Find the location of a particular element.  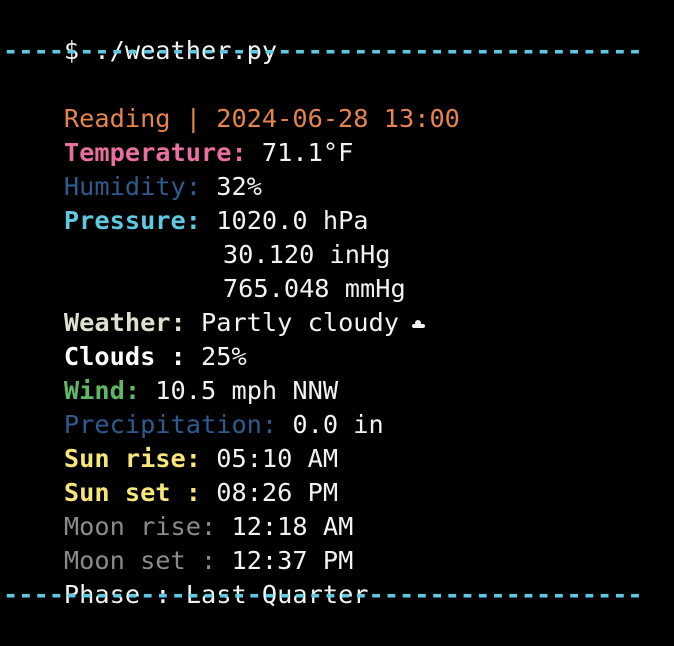

clouds-label: Clouds : is located at coordinates (124, 356).